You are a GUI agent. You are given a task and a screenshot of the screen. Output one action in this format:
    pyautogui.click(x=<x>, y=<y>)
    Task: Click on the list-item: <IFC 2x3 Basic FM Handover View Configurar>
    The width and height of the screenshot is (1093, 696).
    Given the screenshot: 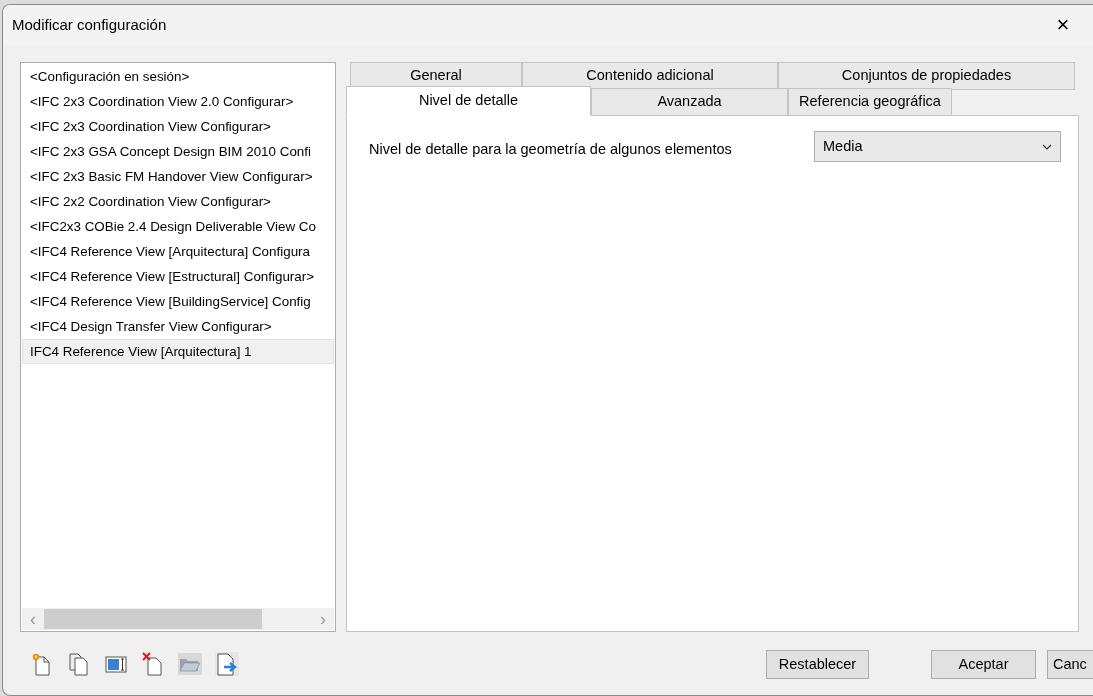 What is the action you would take?
    pyautogui.click(x=178, y=176)
    